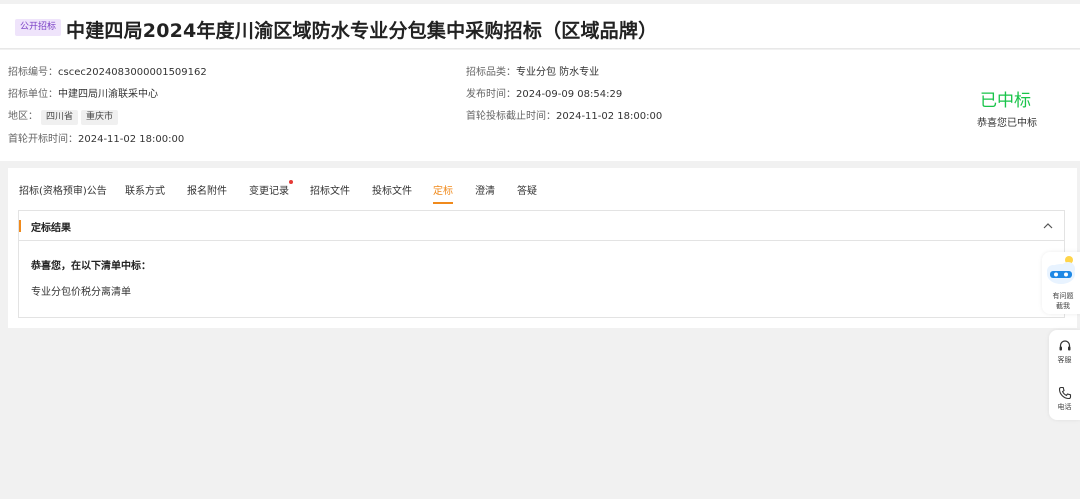 This screenshot has width=1080, height=499. I want to click on bid-number-value: cscec2024083000001509162, so click(132, 72).